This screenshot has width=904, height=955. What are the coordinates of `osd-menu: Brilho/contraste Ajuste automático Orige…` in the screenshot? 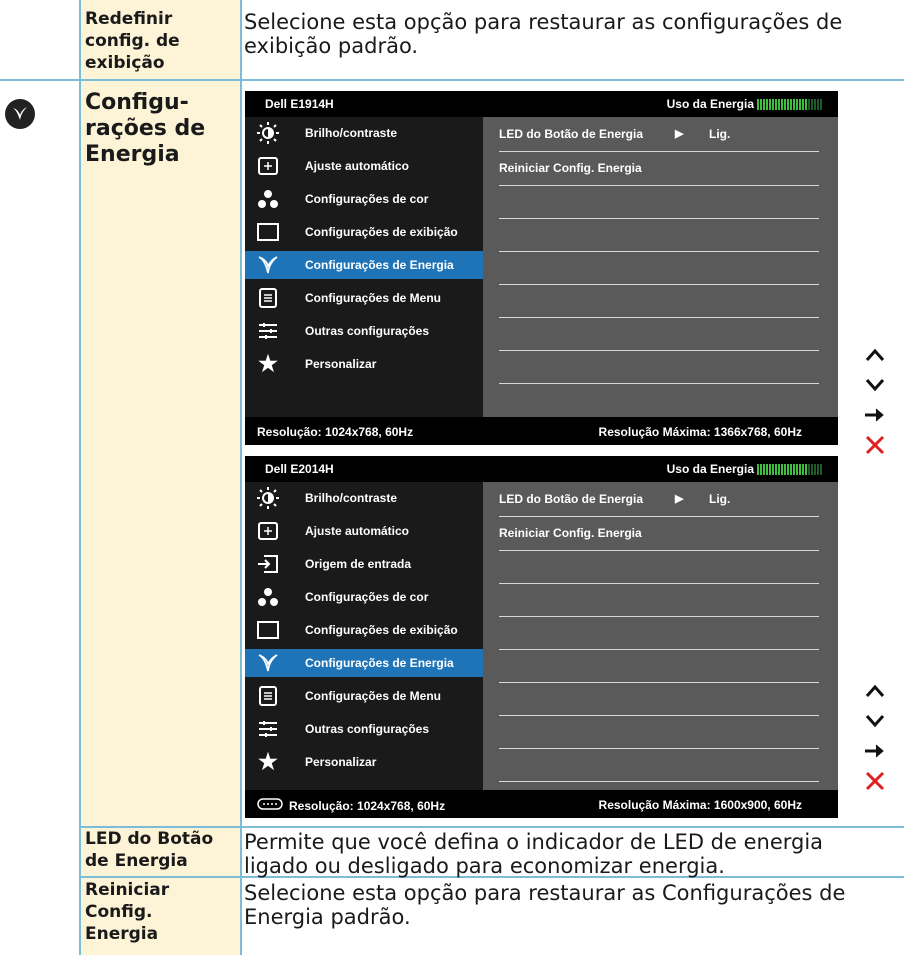 It's located at (364, 636).